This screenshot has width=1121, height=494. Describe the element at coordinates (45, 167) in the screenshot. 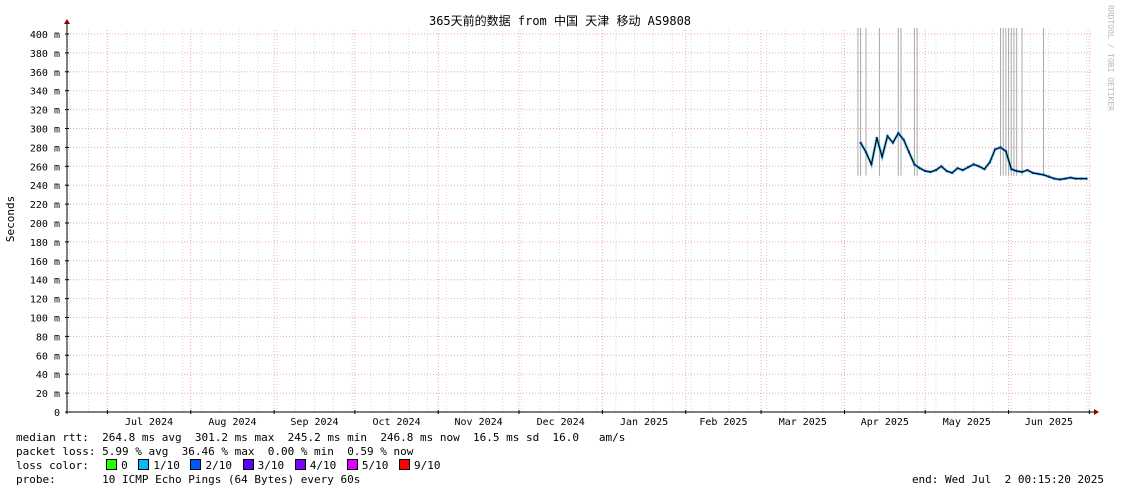

I see `y-tick-label: 260 m` at that location.